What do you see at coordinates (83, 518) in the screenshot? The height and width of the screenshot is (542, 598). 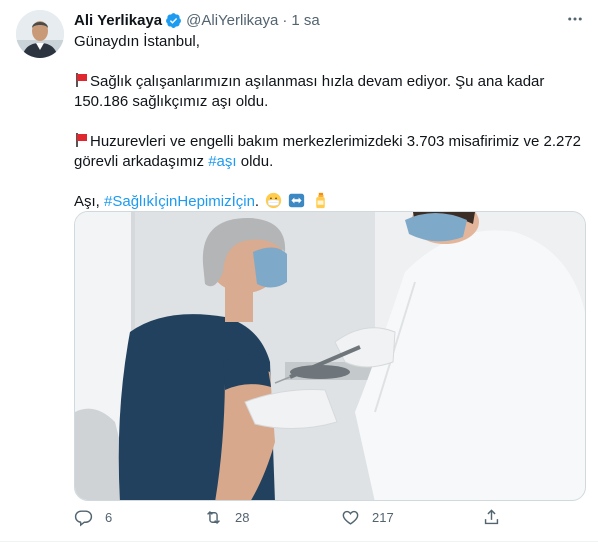 I see `reply-icon` at bounding box center [83, 518].